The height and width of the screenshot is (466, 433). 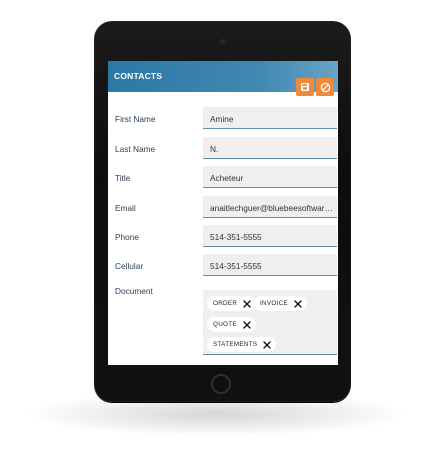 I want to click on document-field: ORDER INVOICE QUOTE STATEMENTS, so click(x=270, y=322).